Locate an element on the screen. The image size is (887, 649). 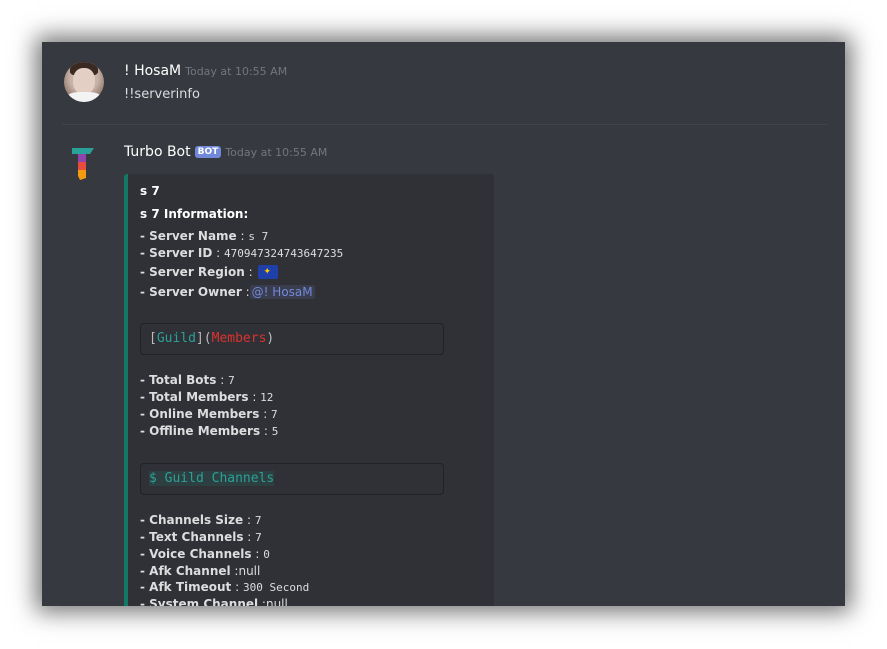
author-name: Turbo Bot is located at coordinates (157, 152).